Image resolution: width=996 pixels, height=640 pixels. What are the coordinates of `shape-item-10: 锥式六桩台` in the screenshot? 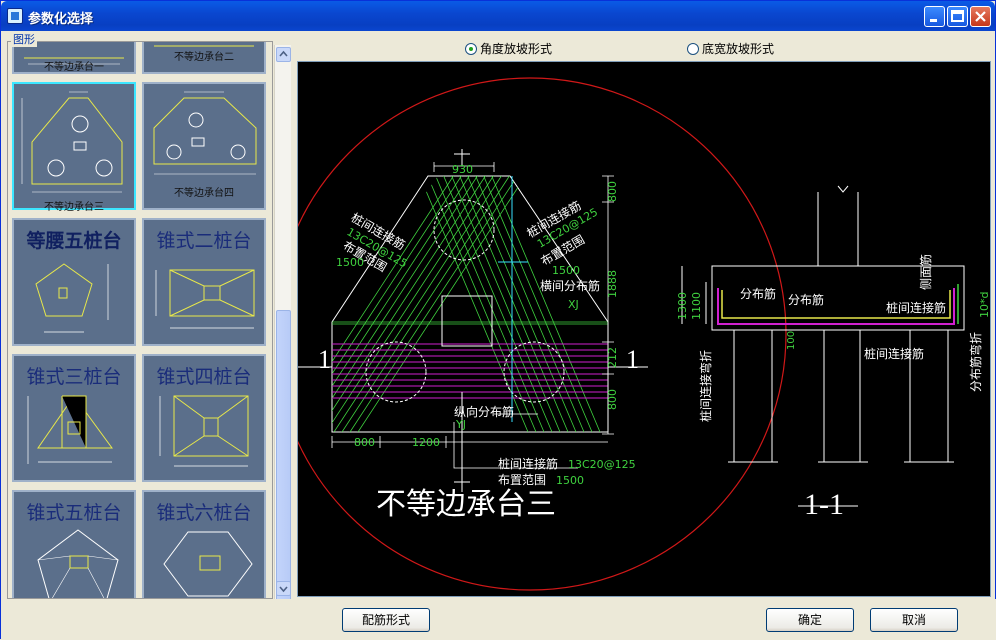 It's located at (204, 544).